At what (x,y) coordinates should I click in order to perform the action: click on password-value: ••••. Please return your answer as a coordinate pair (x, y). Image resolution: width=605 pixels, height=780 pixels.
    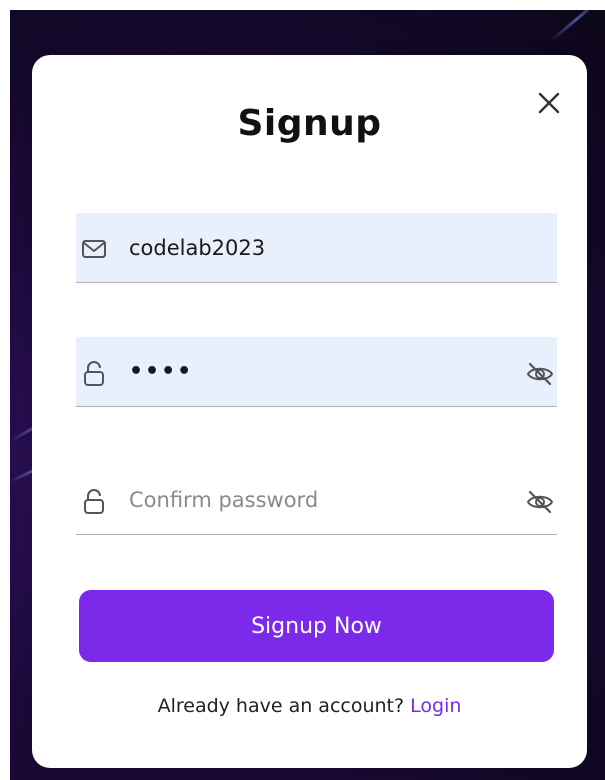
    Looking at the image, I should click on (161, 371).